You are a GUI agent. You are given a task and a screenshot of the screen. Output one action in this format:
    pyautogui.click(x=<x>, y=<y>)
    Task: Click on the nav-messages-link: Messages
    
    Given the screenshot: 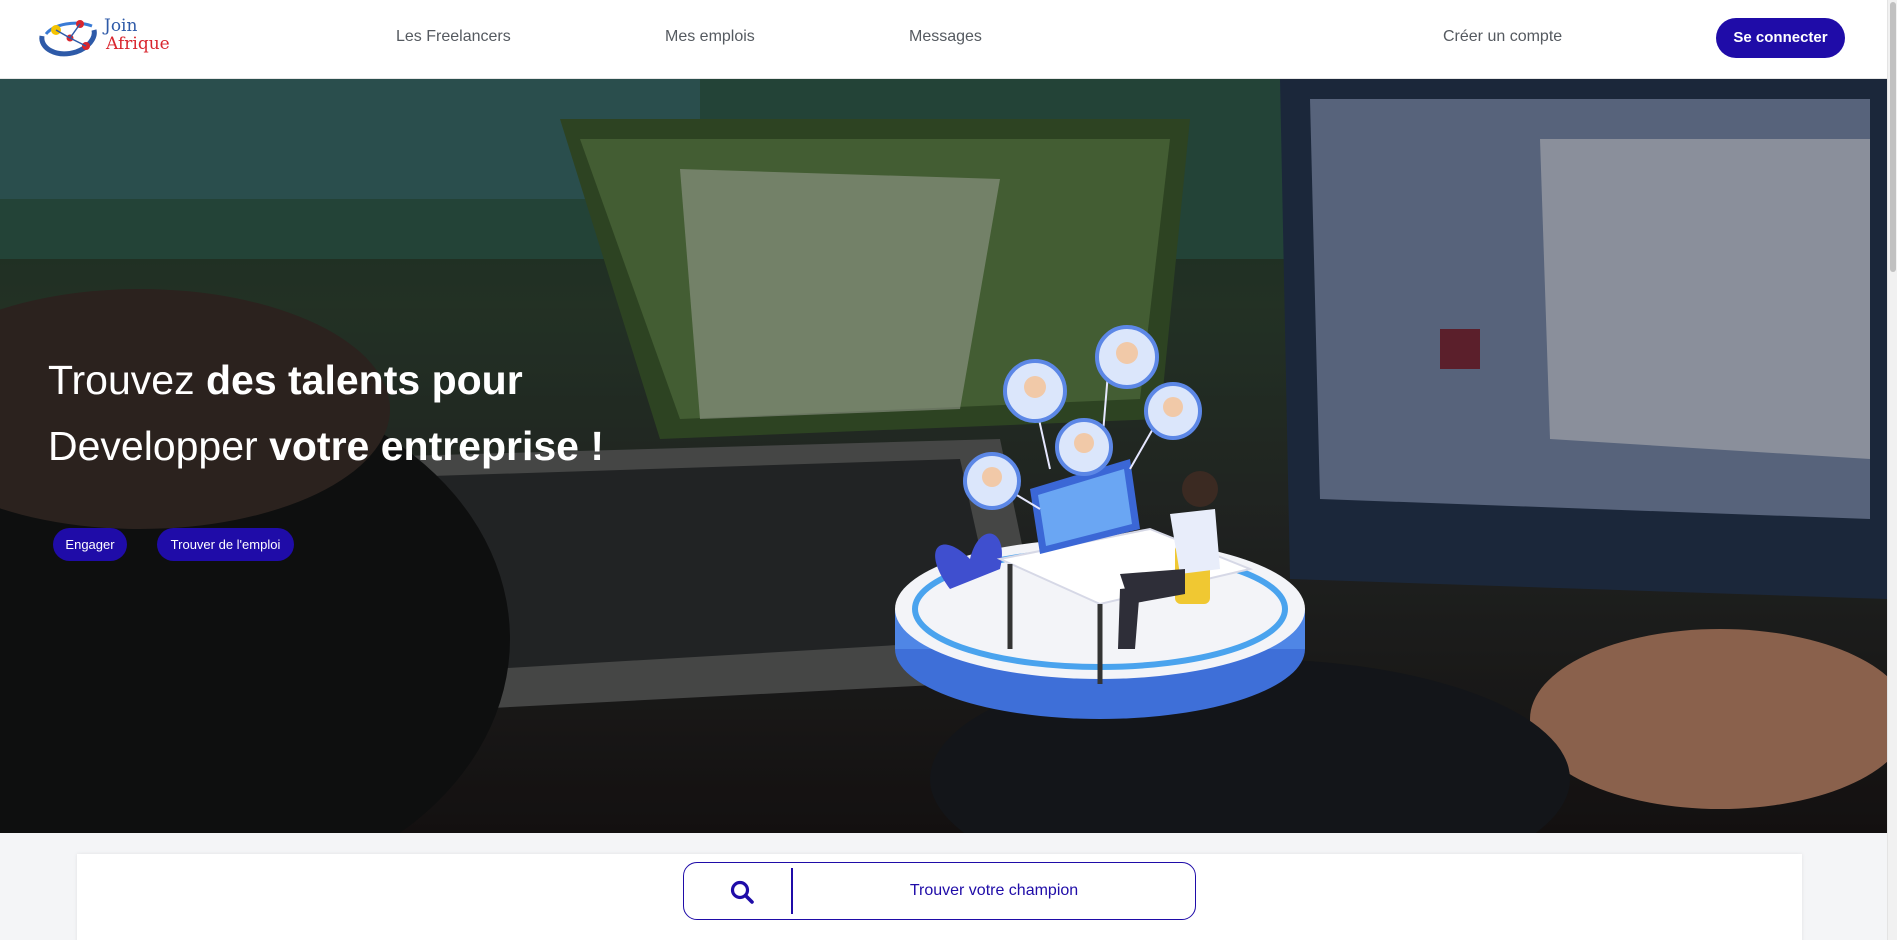 What is the action you would take?
    pyautogui.click(x=945, y=37)
    